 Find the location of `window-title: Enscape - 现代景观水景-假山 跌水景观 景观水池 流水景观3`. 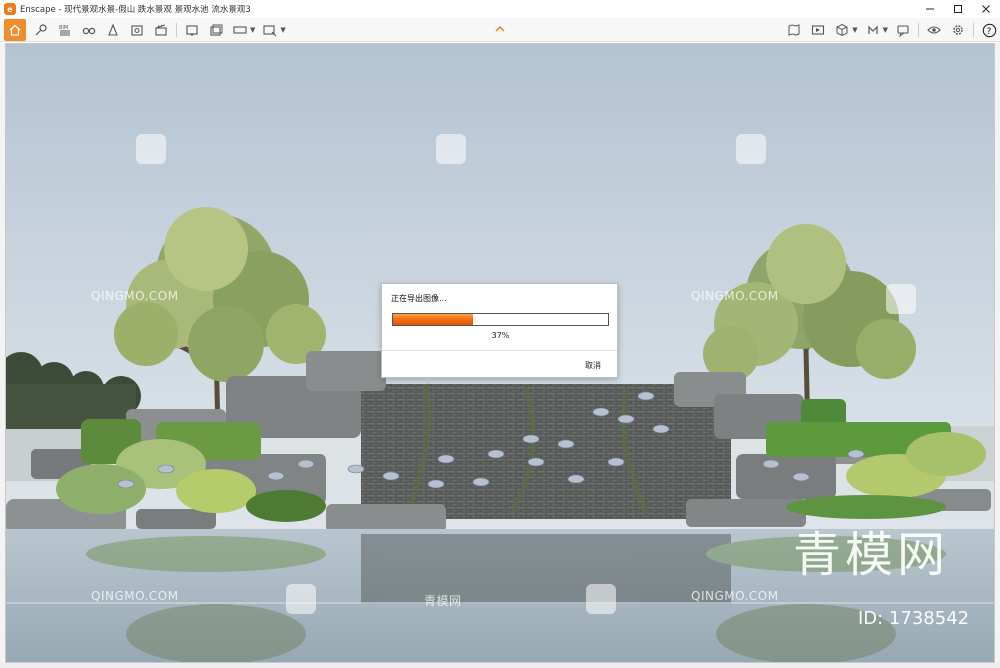

window-title: Enscape - 现代景观水景-假山 跌水景观 景观水池 流水景观3 is located at coordinates (135, 10).